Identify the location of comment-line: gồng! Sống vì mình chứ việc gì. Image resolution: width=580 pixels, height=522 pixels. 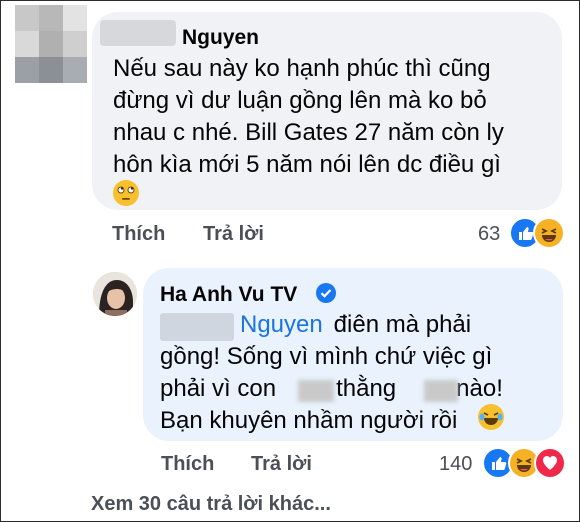
(326, 356).